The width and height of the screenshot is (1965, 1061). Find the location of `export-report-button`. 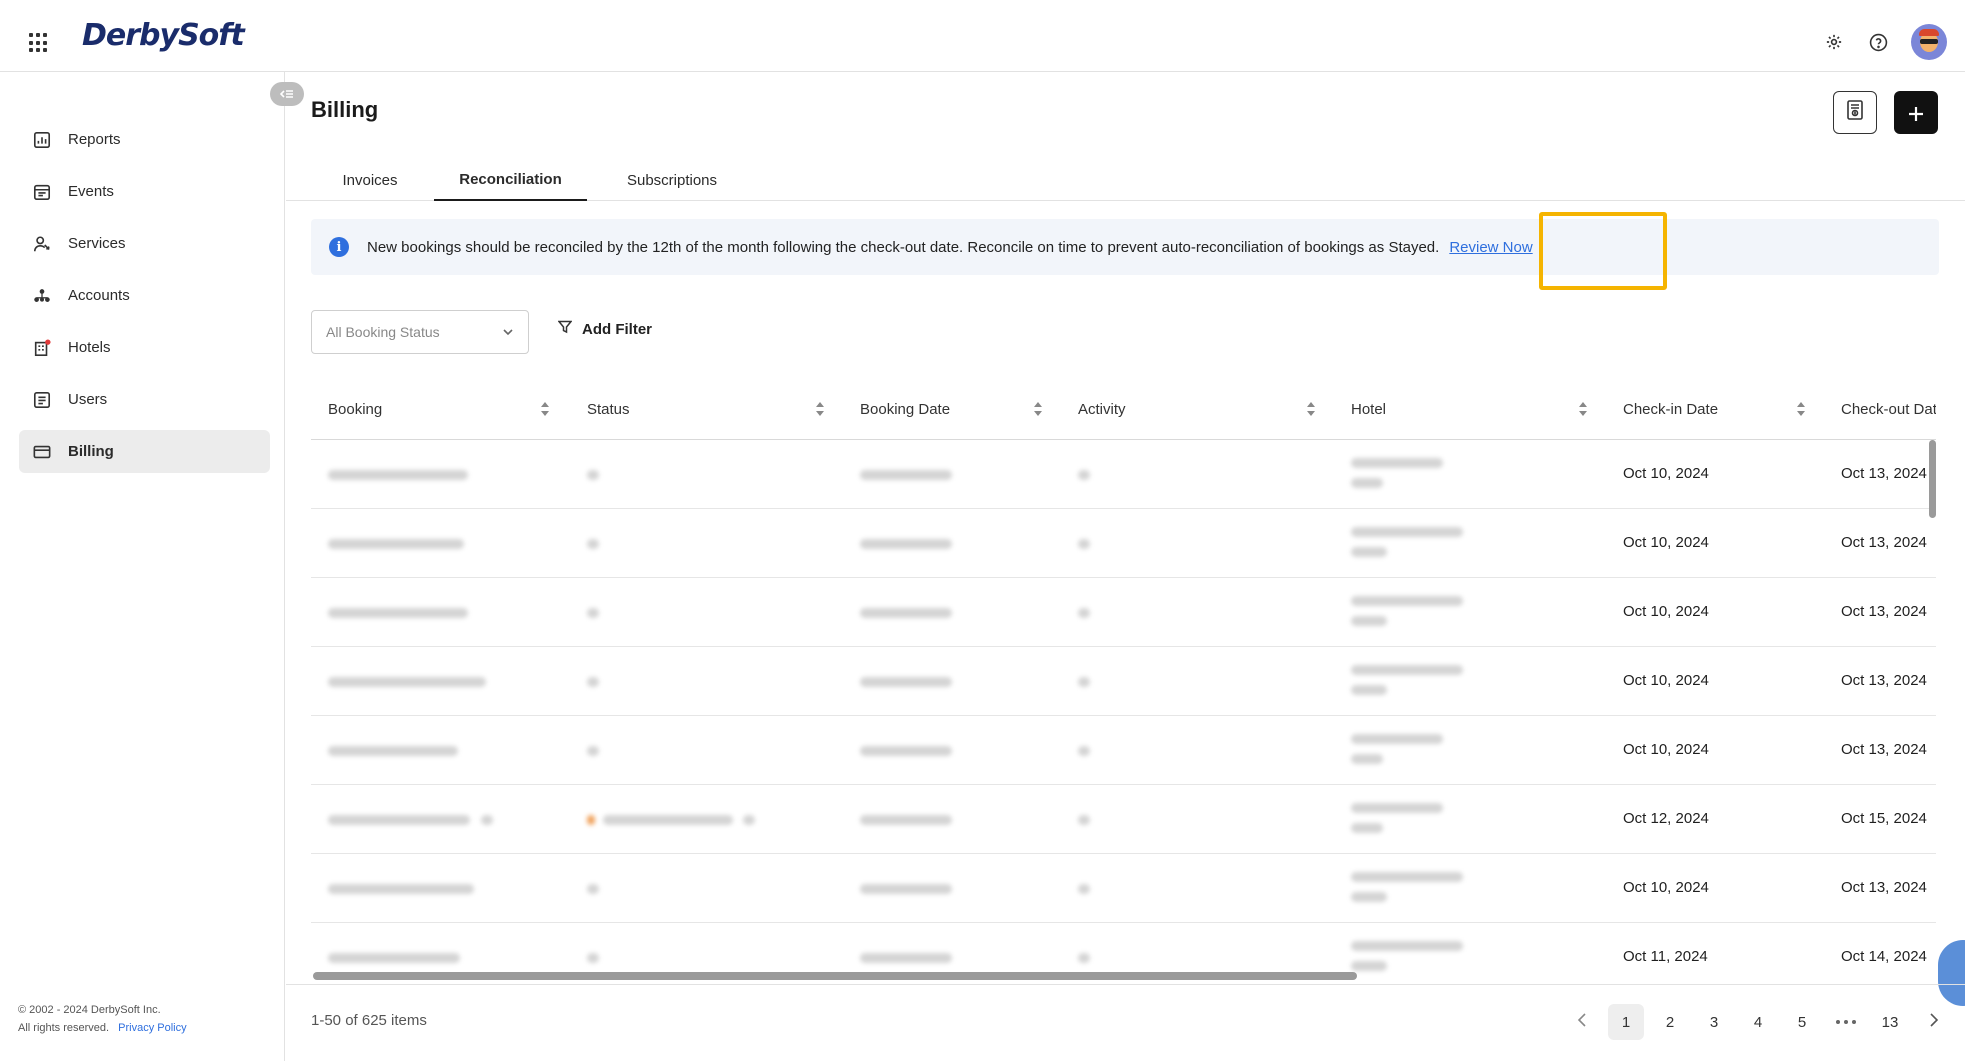

export-report-button is located at coordinates (1855, 112).